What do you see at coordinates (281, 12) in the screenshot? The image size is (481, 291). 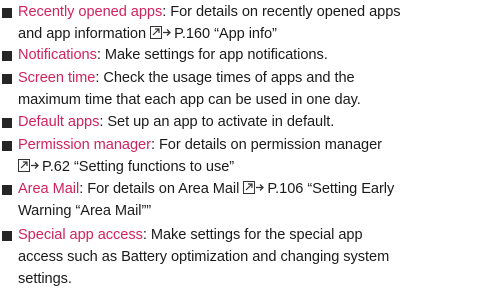 I see `description-text: : For details on recently opened apps` at bounding box center [281, 12].